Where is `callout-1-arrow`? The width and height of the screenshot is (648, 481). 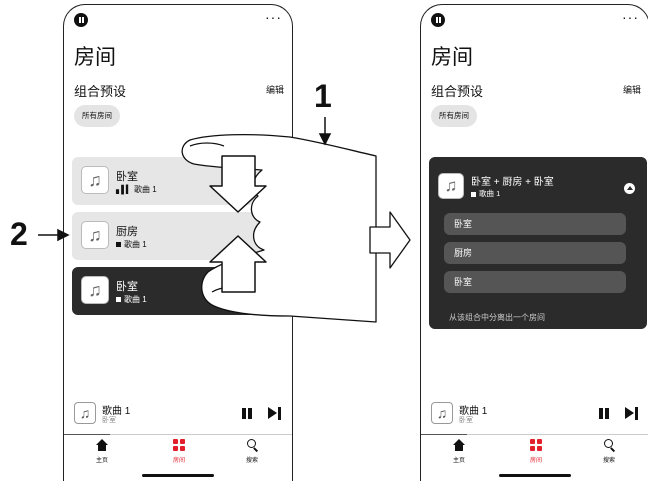
callout-1-arrow is located at coordinates (325, 131).